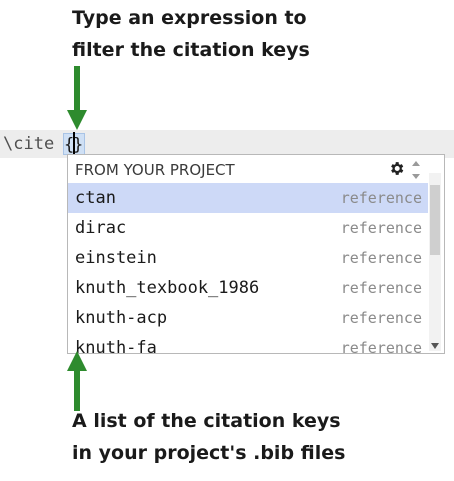  What do you see at coordinates (116, 258) in the screenshot?
I see `citation-key: einstein` at bounding box center [116, 258].